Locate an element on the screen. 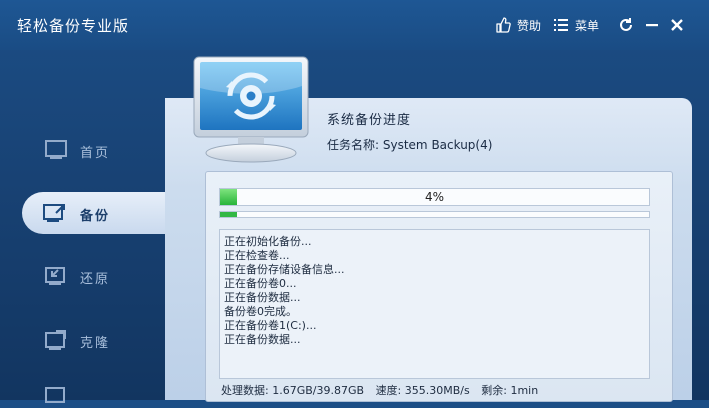  refresh-icon is located at coordinates (626, 24).